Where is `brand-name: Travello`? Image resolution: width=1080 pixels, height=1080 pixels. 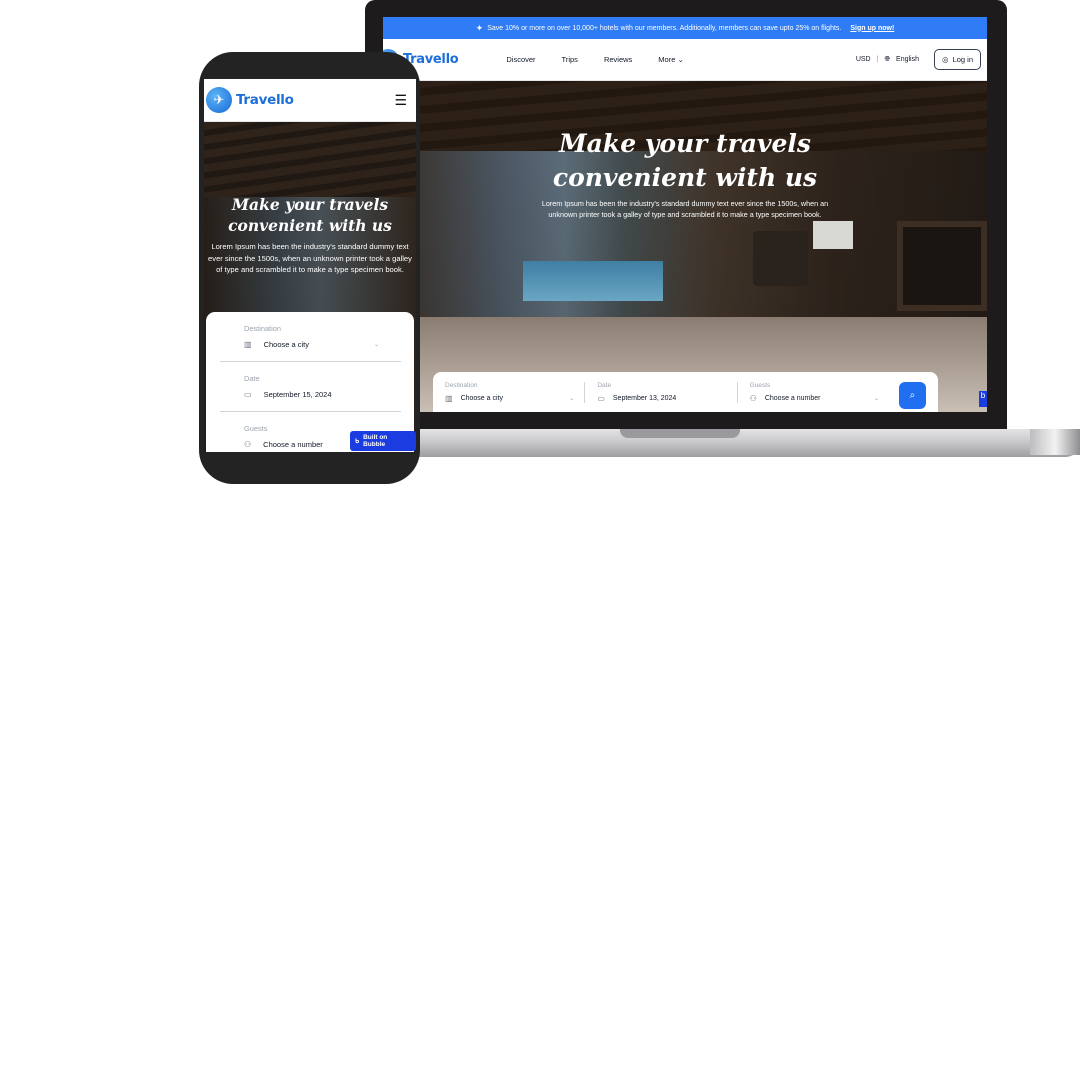 brand-name: Travello is located at coordinates (265, 100).